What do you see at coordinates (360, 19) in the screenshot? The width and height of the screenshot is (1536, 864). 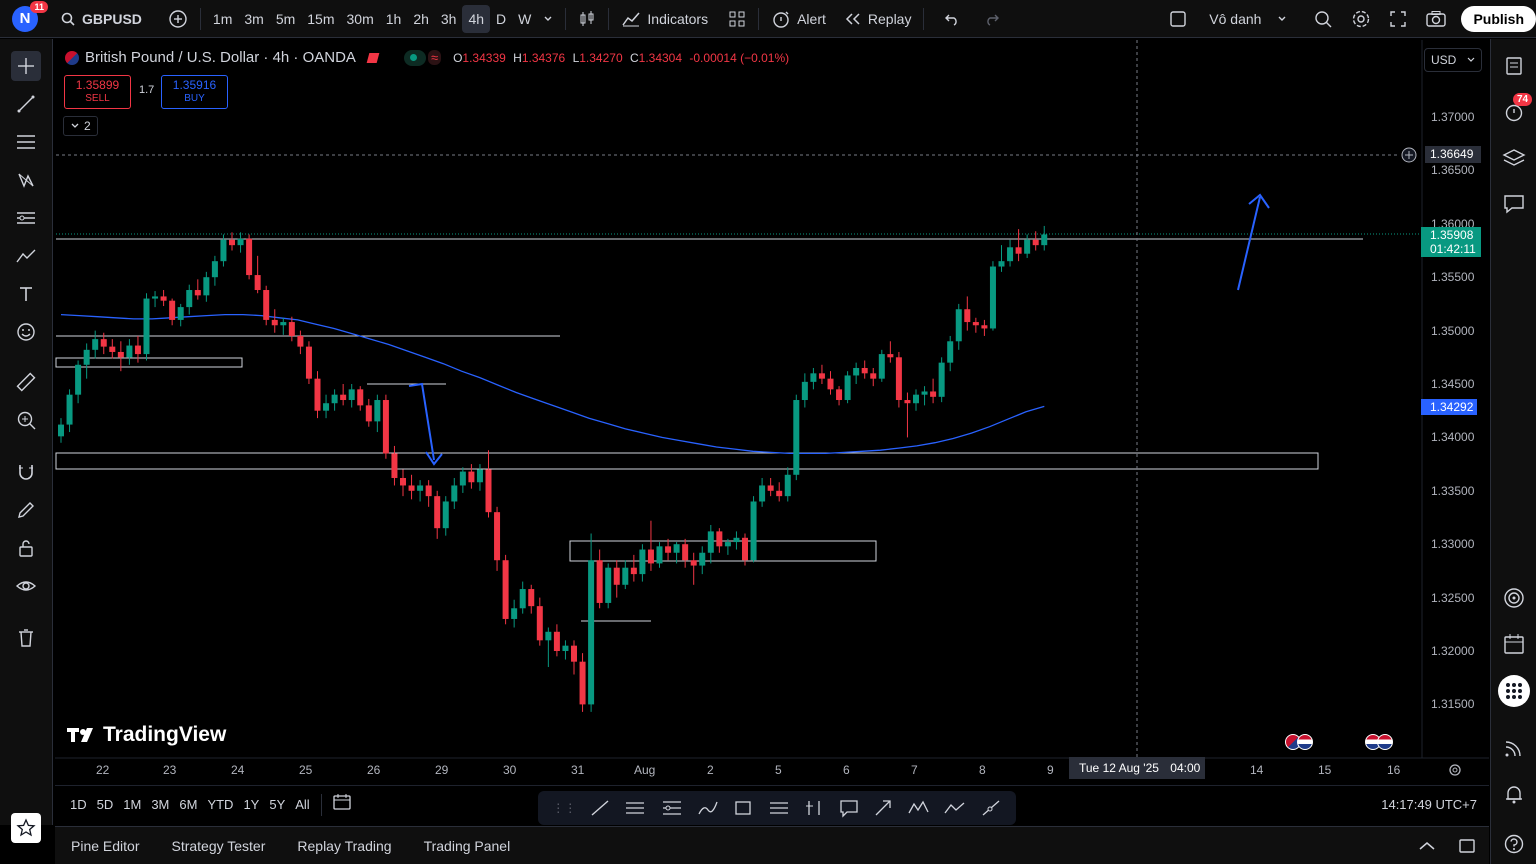 I see `interval-30m: 30m` at bounding box center [360, 19].